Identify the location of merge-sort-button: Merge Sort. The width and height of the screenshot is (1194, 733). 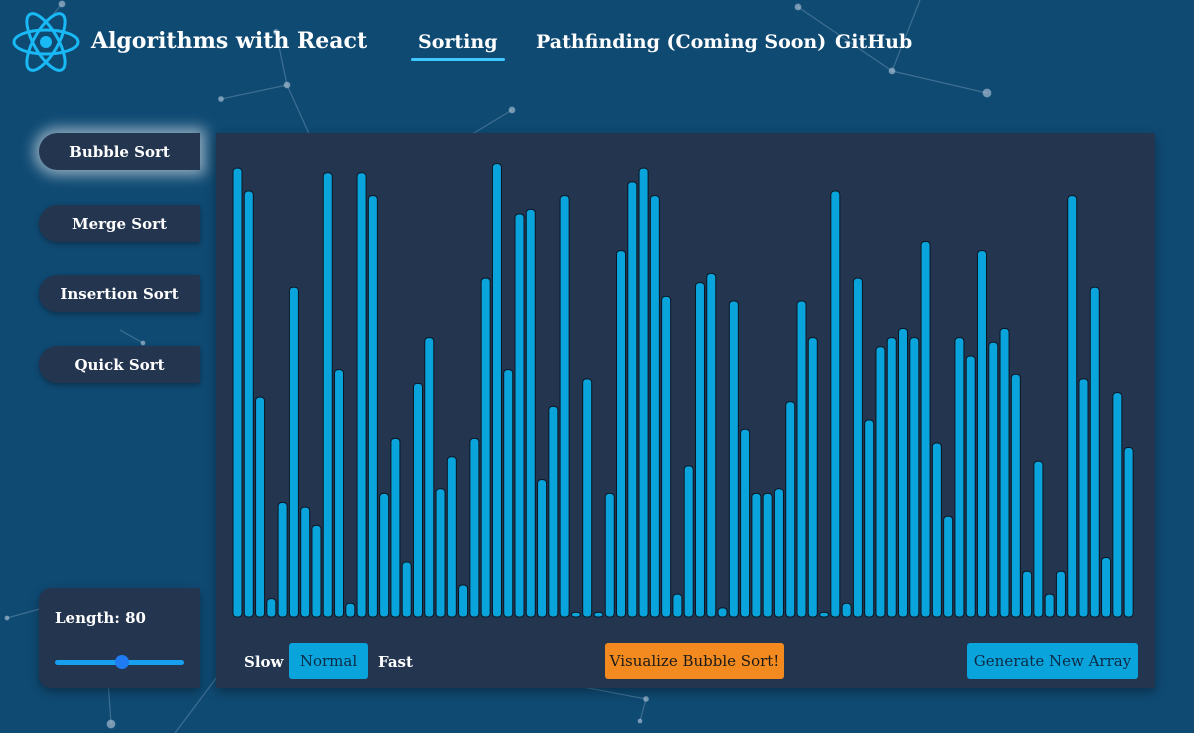
(119, 223).